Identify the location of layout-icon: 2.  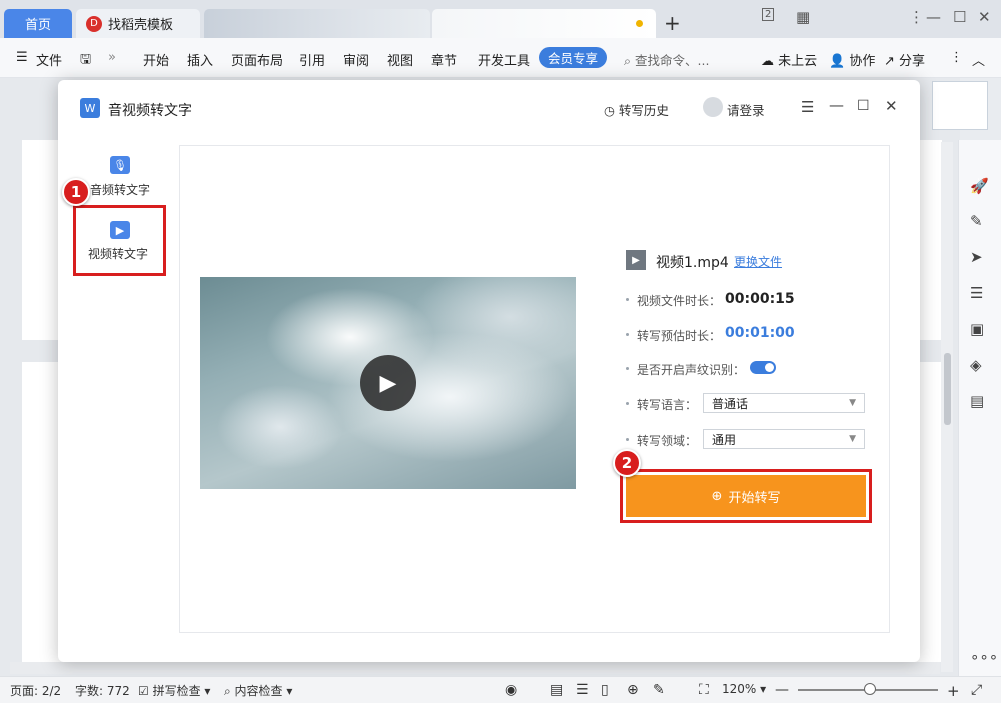
(768, 14).